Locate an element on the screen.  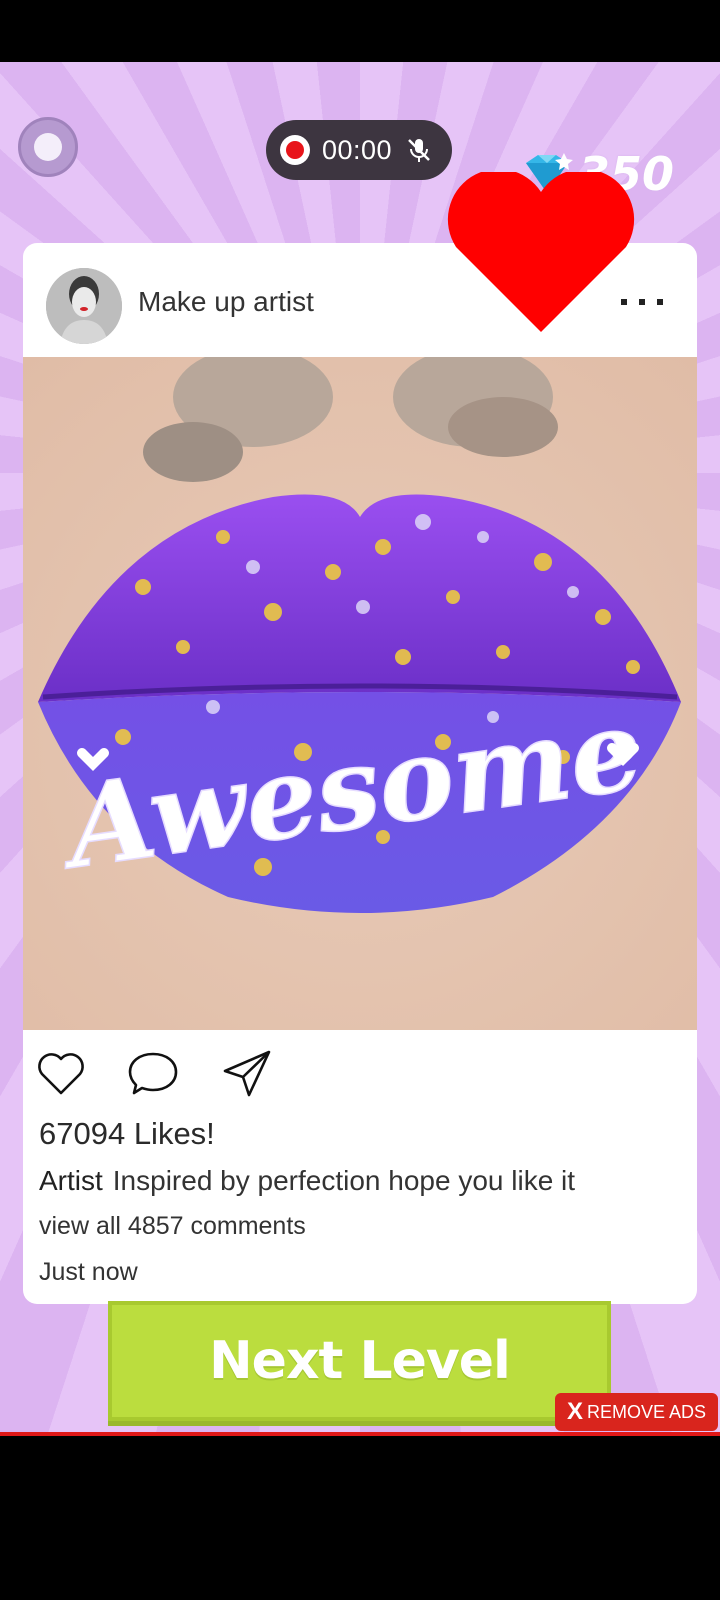
record-timer: 00:00 is located at coordinates (357, 149).